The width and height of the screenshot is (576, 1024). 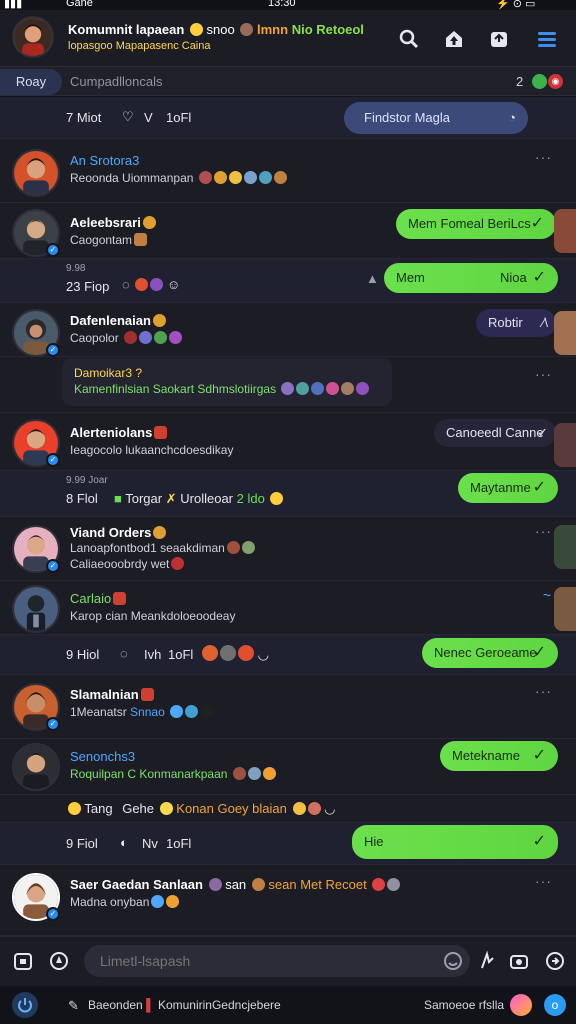 What do you see at coordinates (83, 654) in the screenshot?
I see `item-meta: 9 Hiol` at bounding box center [83, 654].